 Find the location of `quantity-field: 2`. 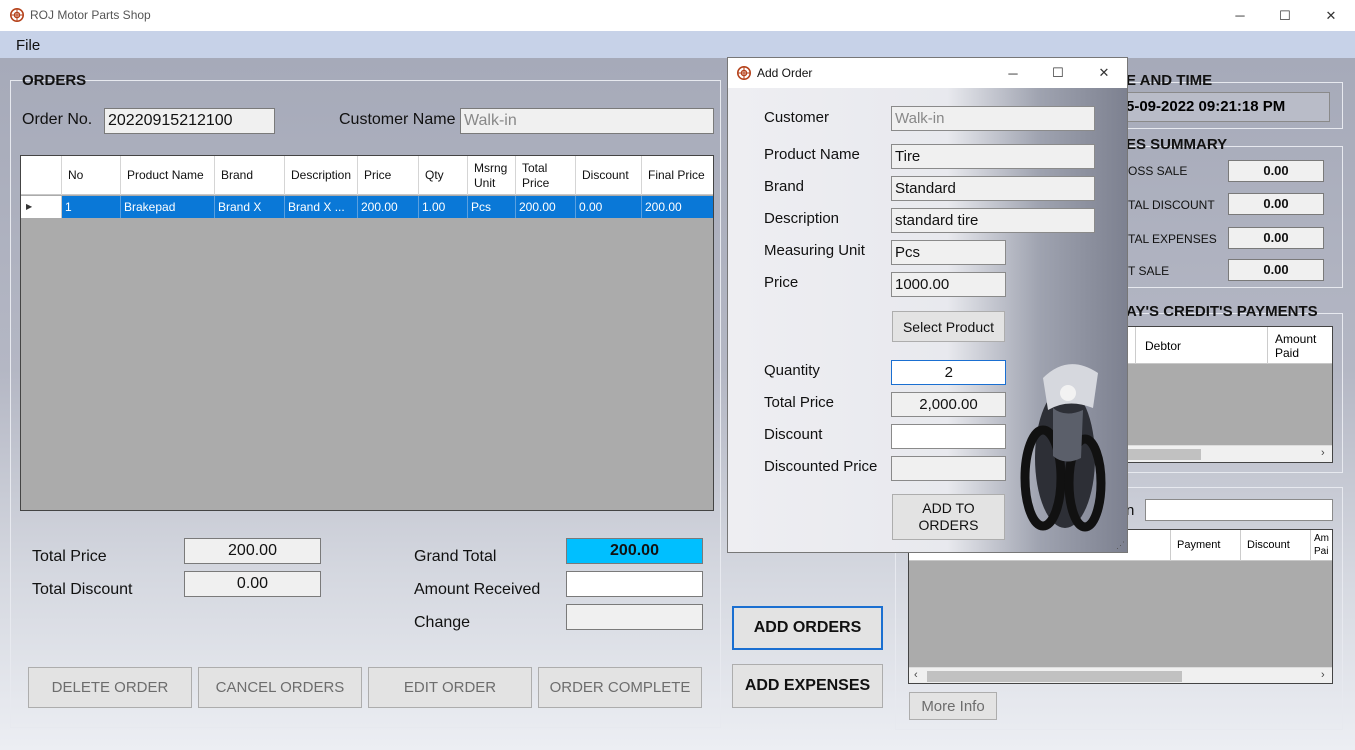

quantity-field: 2 is located at coordinates (948, 372).